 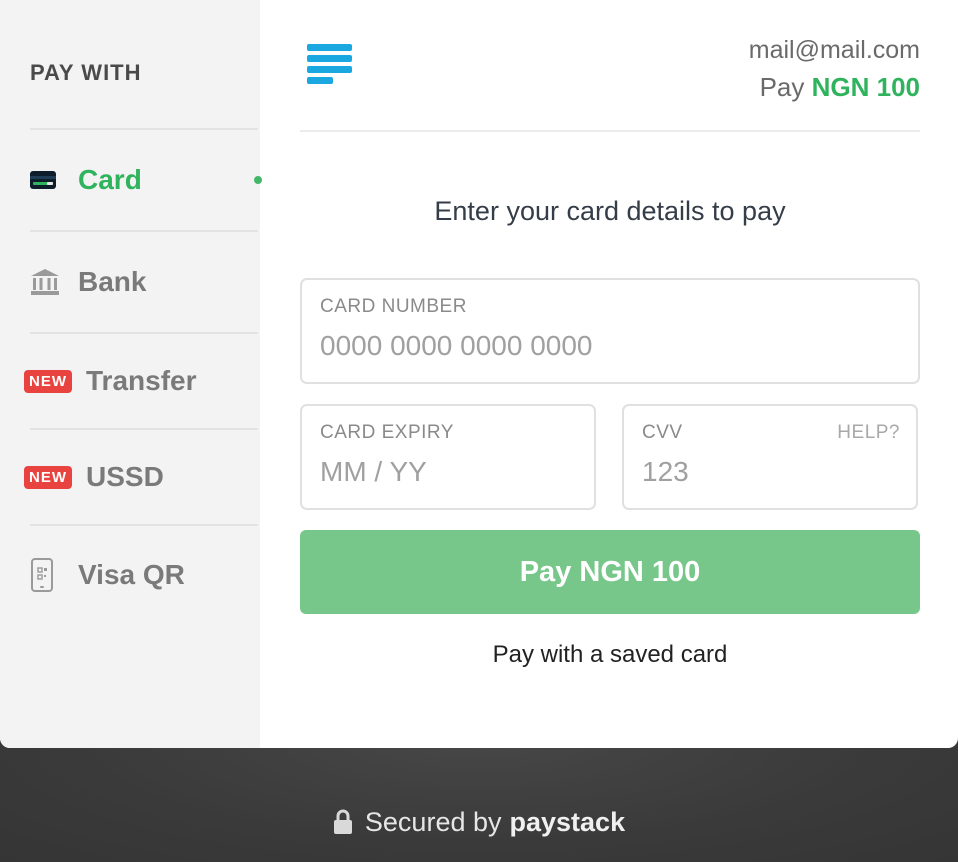 I want to click on secured-by-text: Secured by, so click(x=433, y=821).